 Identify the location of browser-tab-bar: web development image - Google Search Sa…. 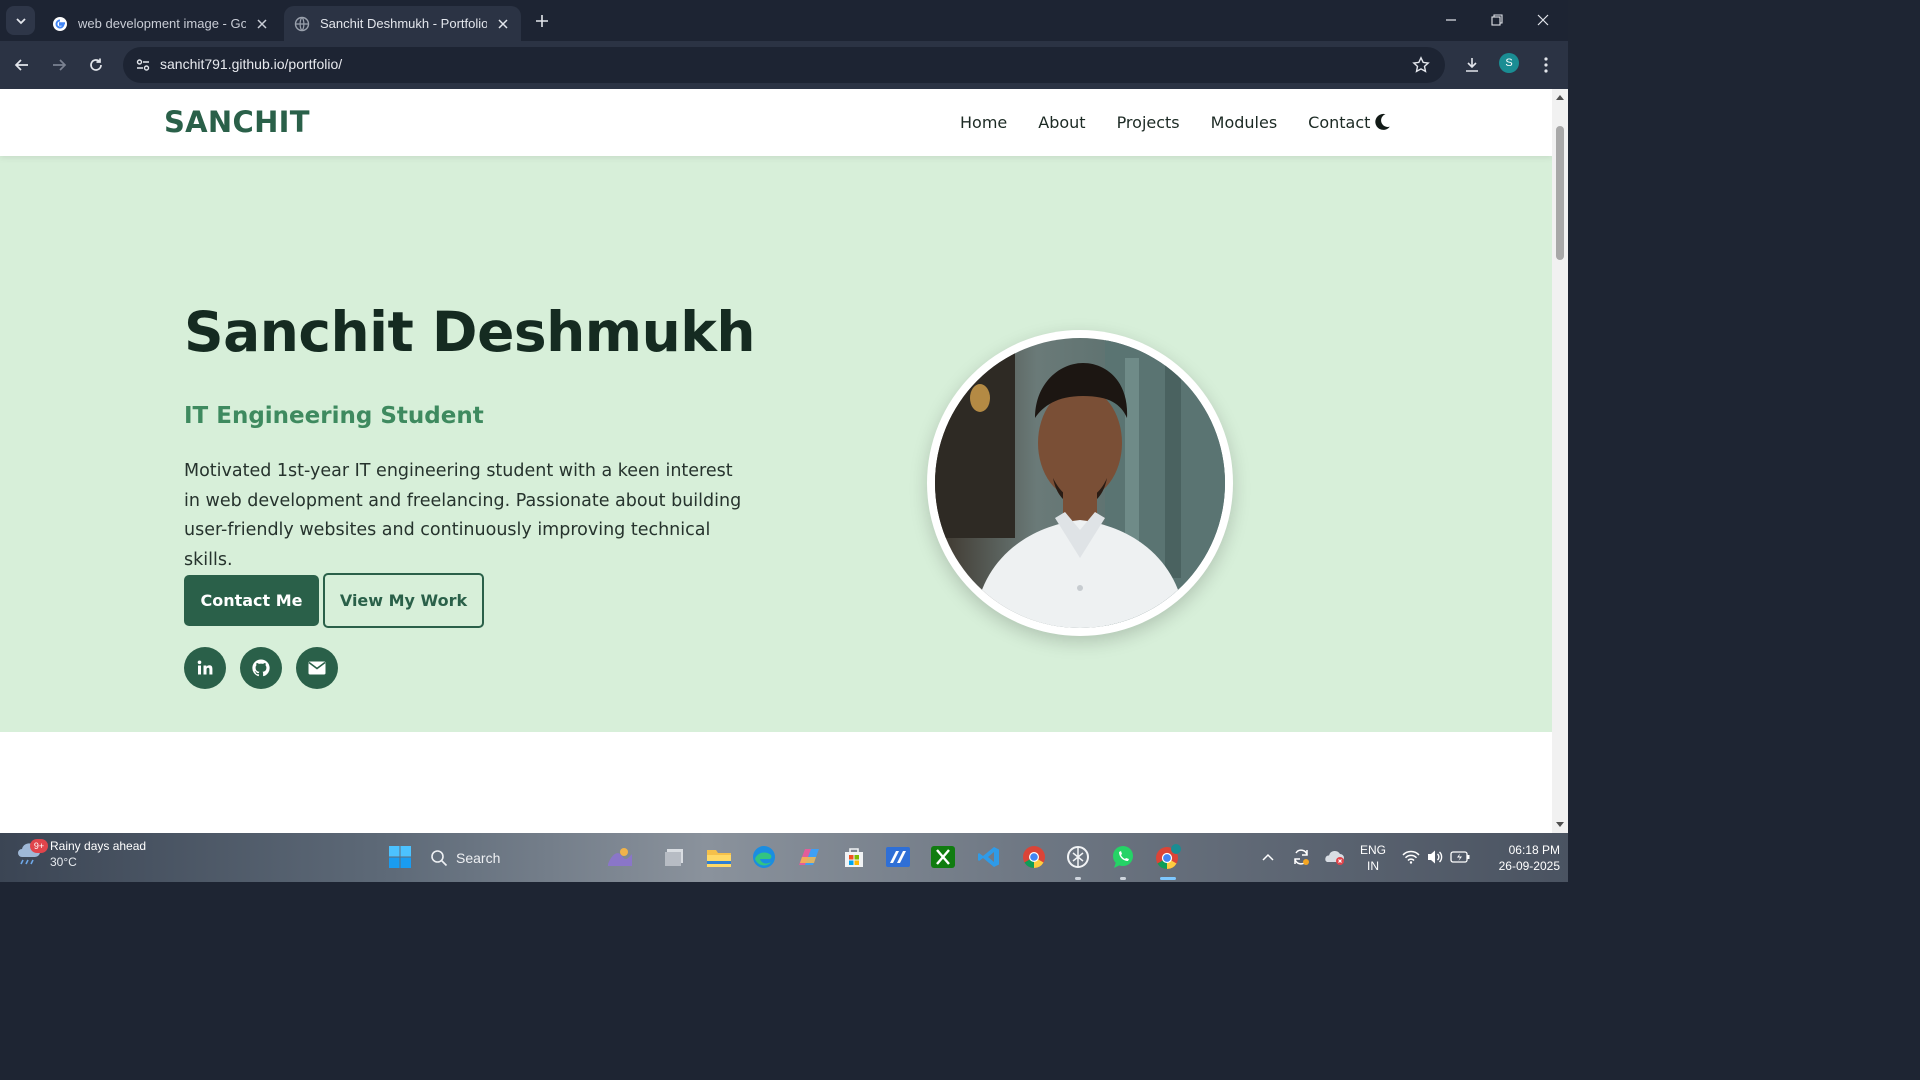
(784, 20).